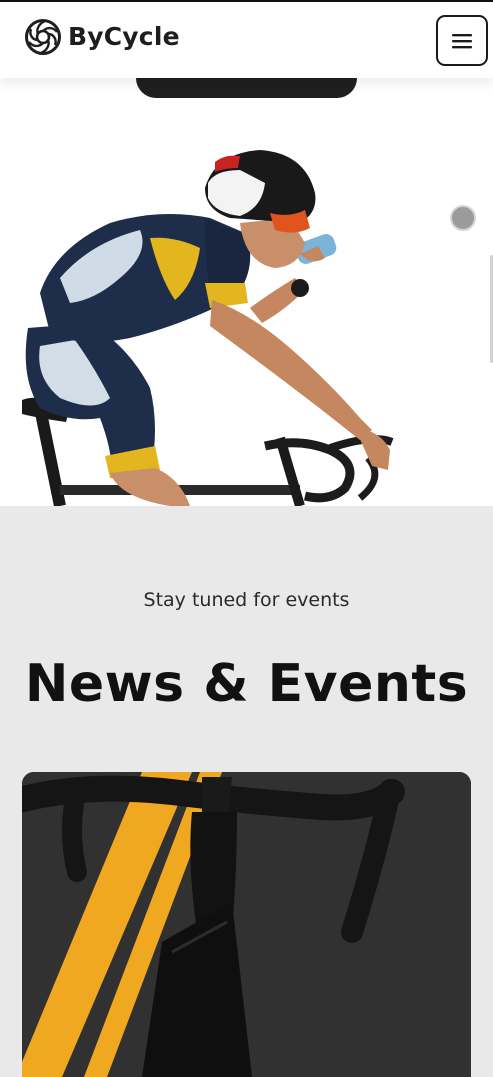  Describe the element at coordinates (246, 40) in the screenshot. I see `site-header: ByCycle` at that location.